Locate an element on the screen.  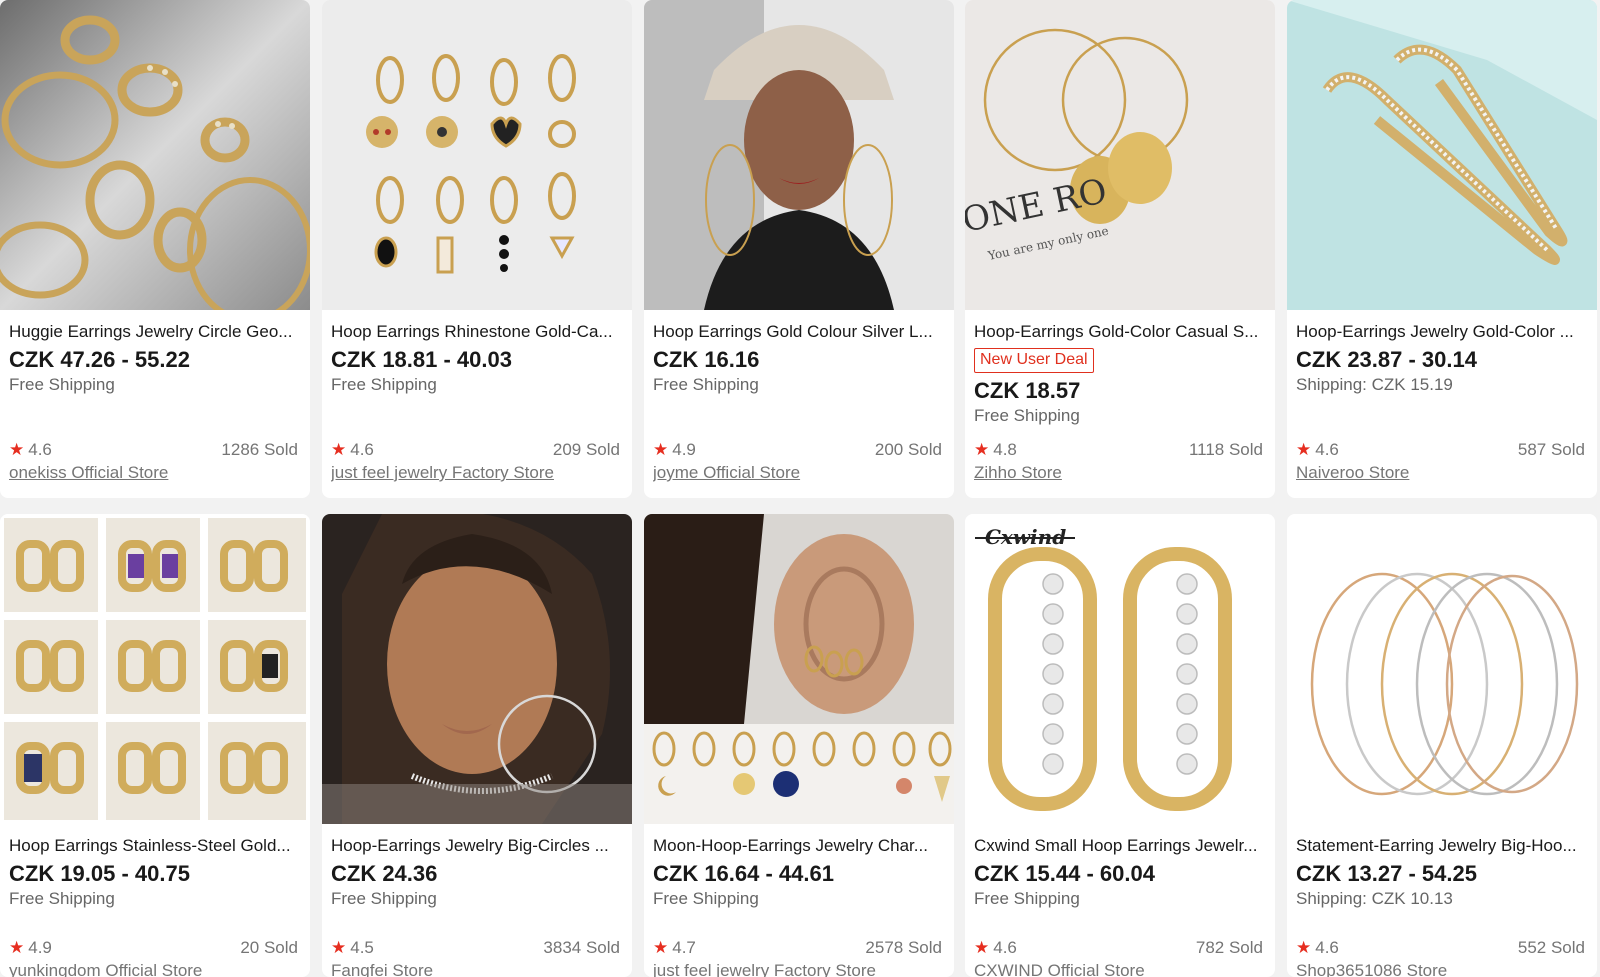
rating: ★ 4.7 is located at coordinates (674, 948).